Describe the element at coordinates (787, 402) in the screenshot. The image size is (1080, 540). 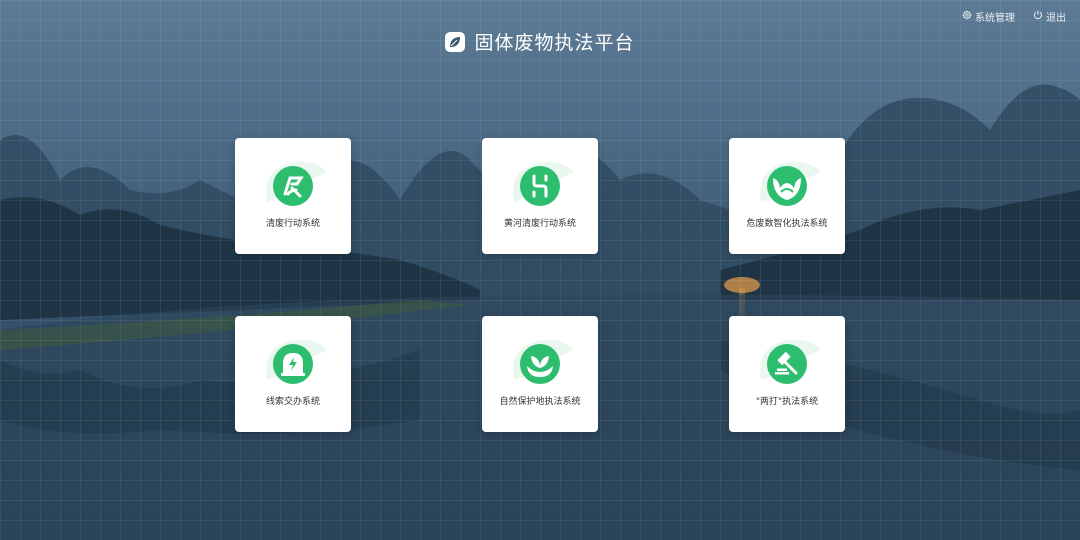
I see `module-label: "两打"执法系统` at that location.